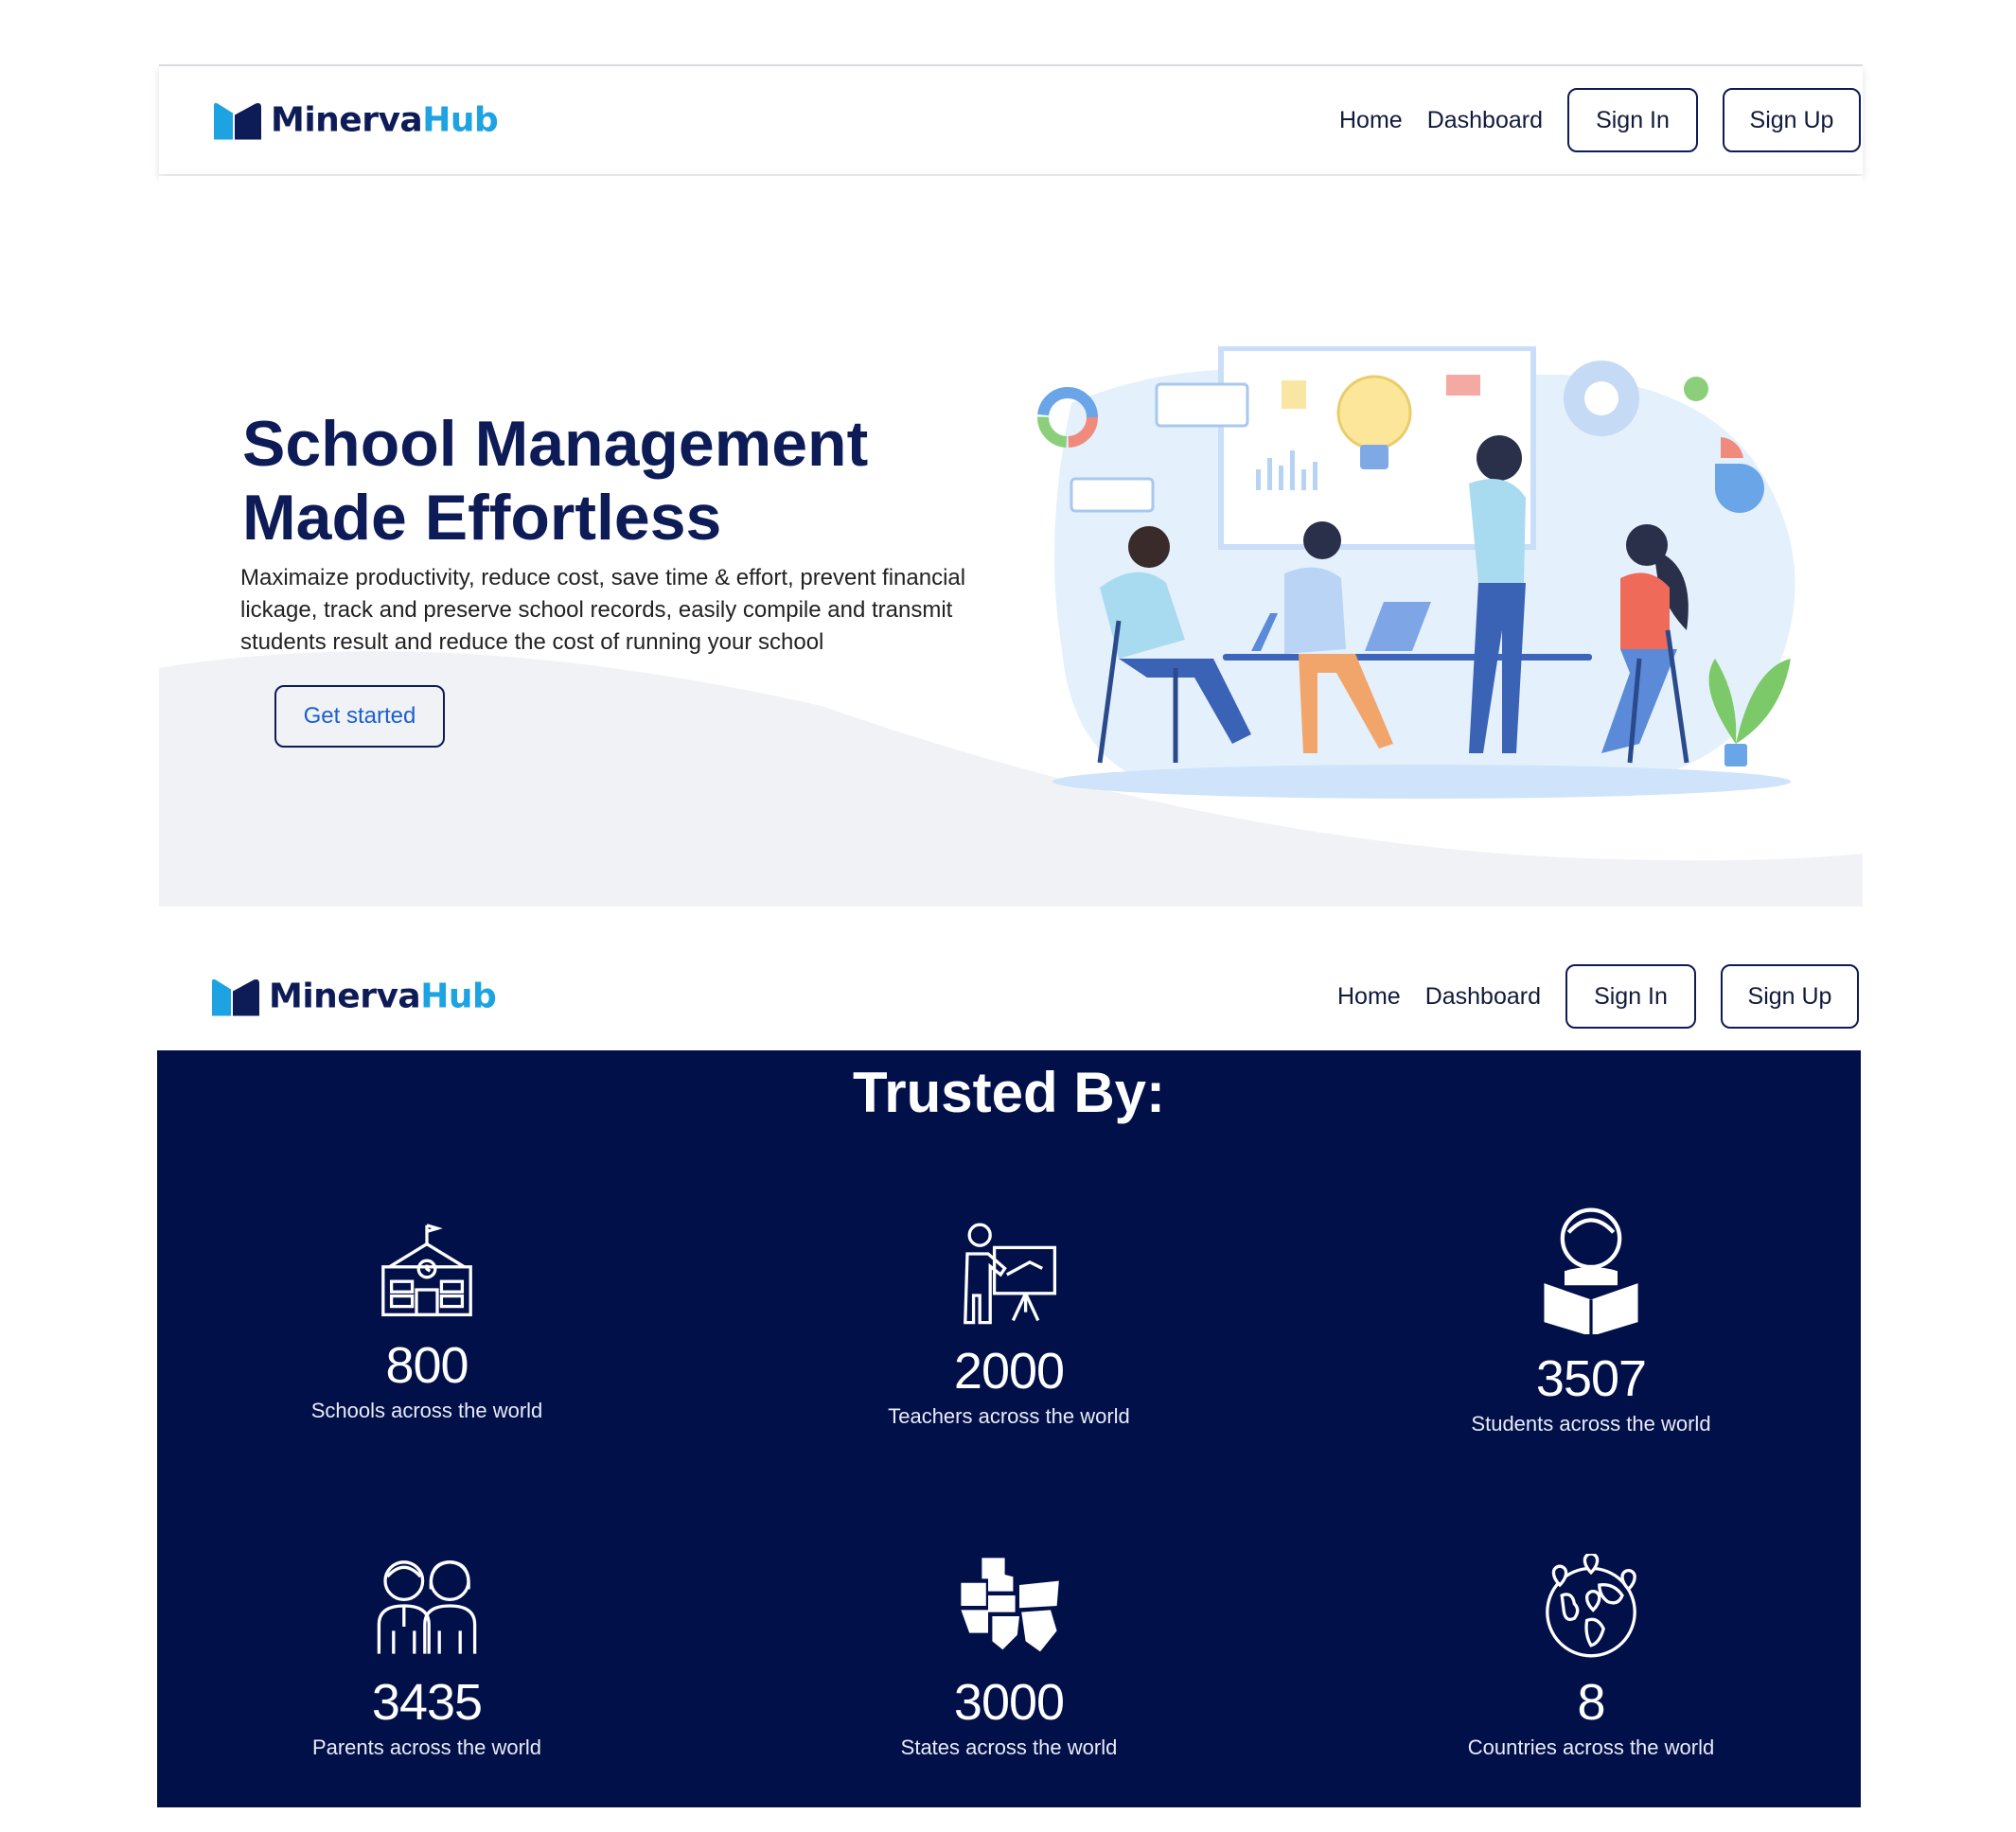 Image resolution: width=2016 pixels, height=1832 pixels. I want to click on team-meeting-illustration, so click(1416, 572).